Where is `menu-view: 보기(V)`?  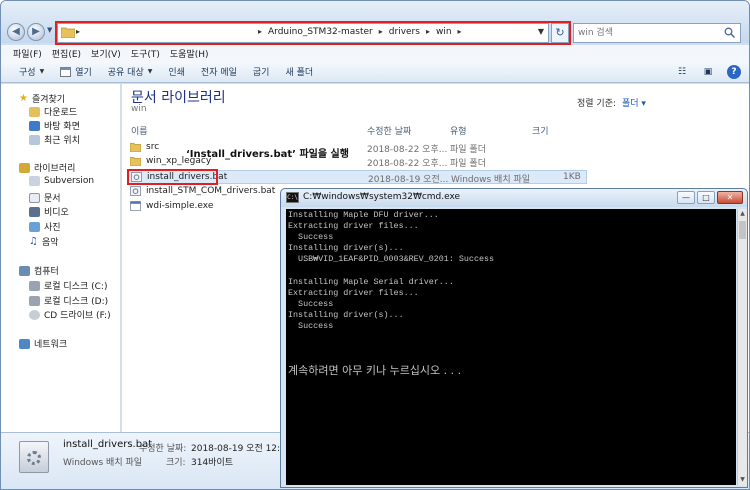 menu-view: 보기(V) is located at coordinates (106, 53).